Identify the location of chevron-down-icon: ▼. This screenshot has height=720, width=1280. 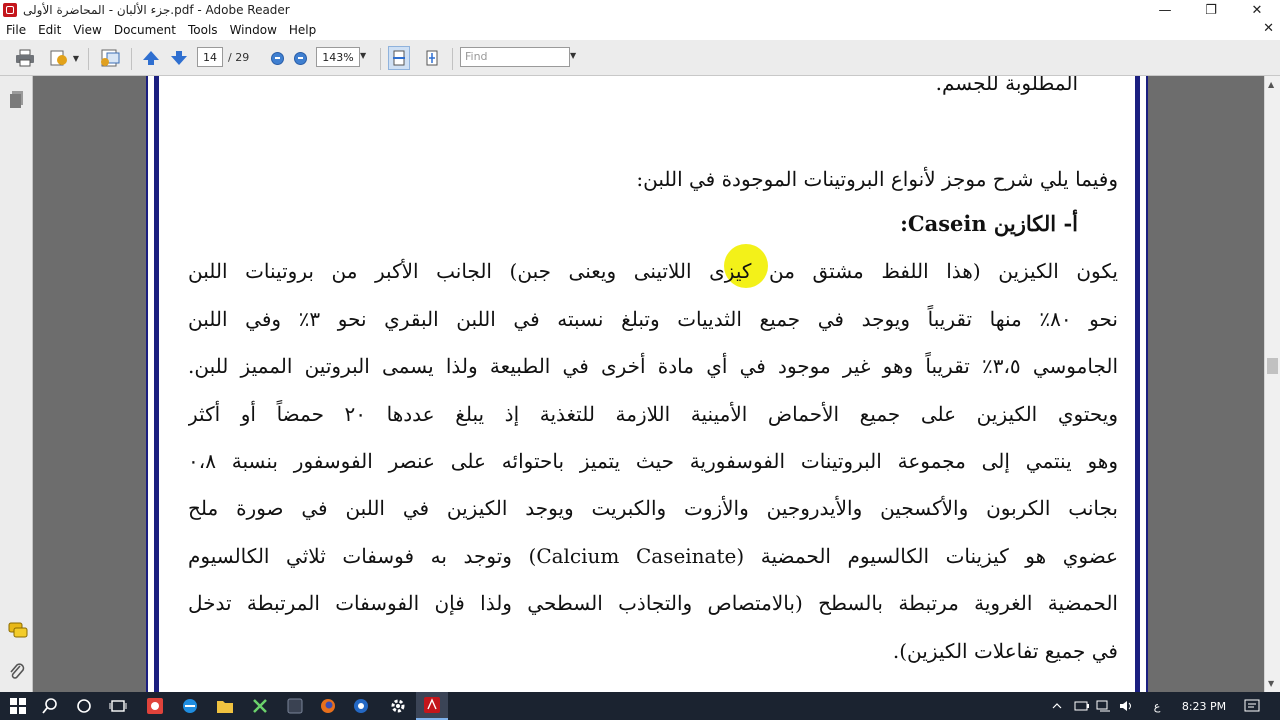
(76, 58).